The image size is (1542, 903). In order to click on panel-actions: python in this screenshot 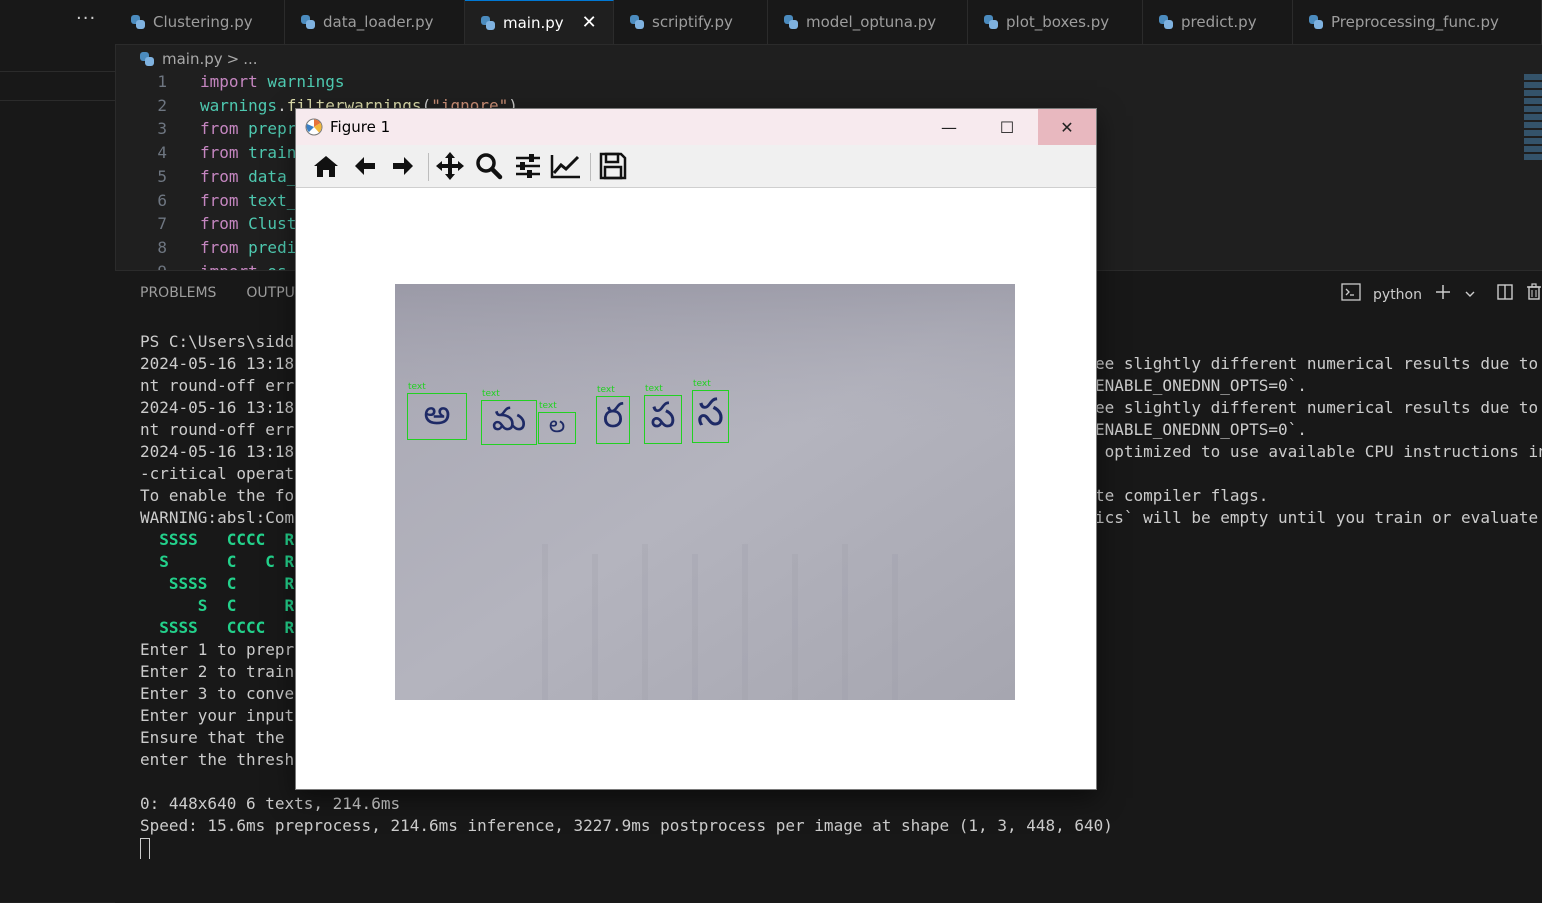, I will do `click(1441, 294)`.